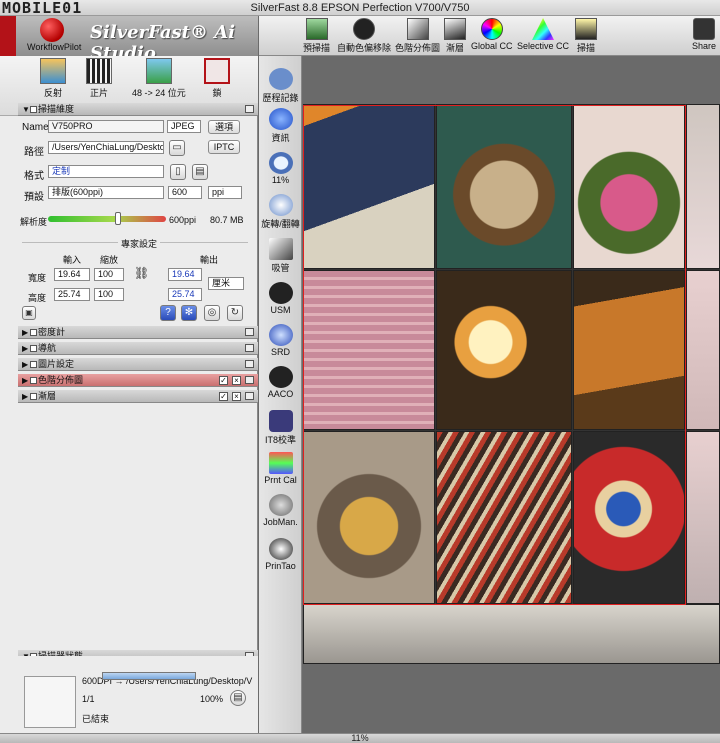 The image size is (720, 743). I want to click on save-icon: ▣, so click(29, 313).